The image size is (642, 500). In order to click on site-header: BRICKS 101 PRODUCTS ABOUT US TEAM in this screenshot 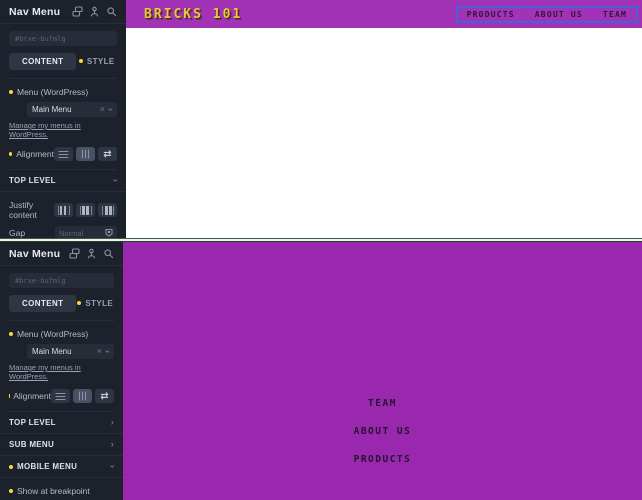, I will do `click(384, 14)`.